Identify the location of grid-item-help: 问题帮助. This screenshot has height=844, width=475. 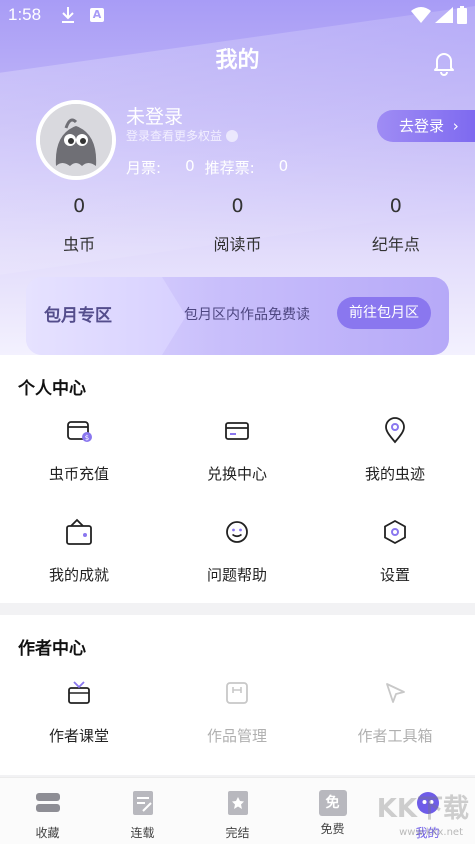
(237, 551).